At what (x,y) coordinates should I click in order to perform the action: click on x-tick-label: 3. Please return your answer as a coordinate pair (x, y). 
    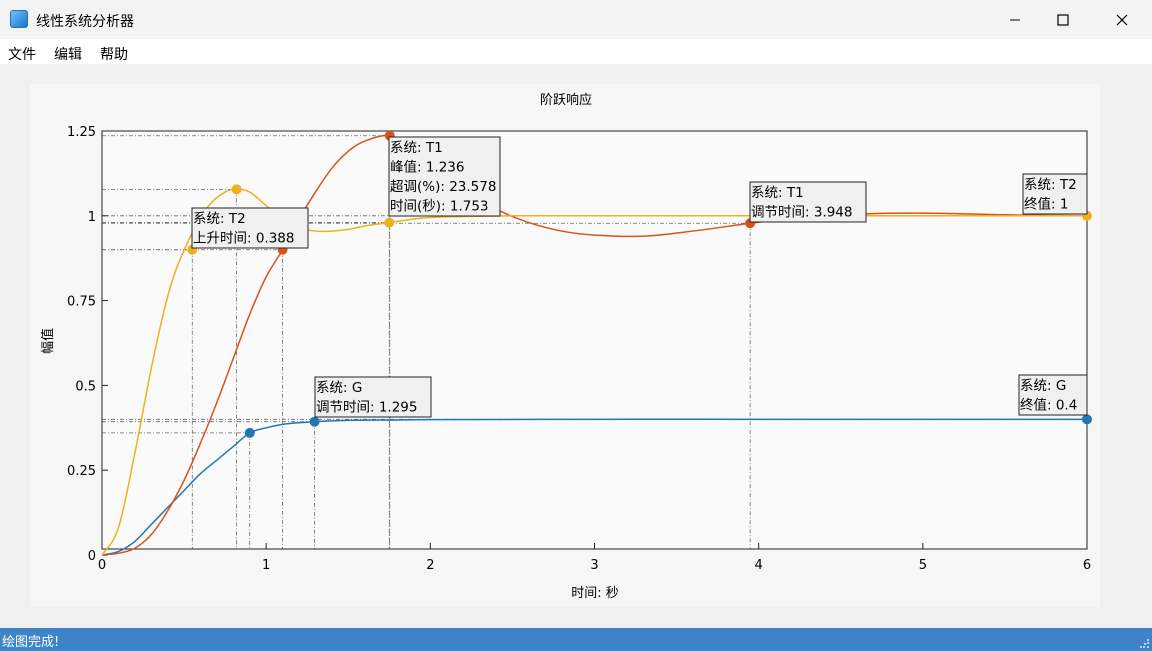
    Looking at the image, I should click on (594, 565).